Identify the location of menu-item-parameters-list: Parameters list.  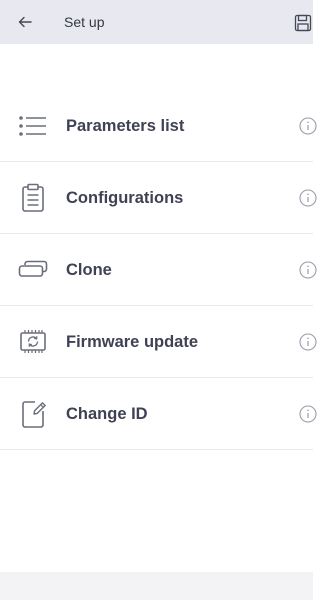
(158, 126).